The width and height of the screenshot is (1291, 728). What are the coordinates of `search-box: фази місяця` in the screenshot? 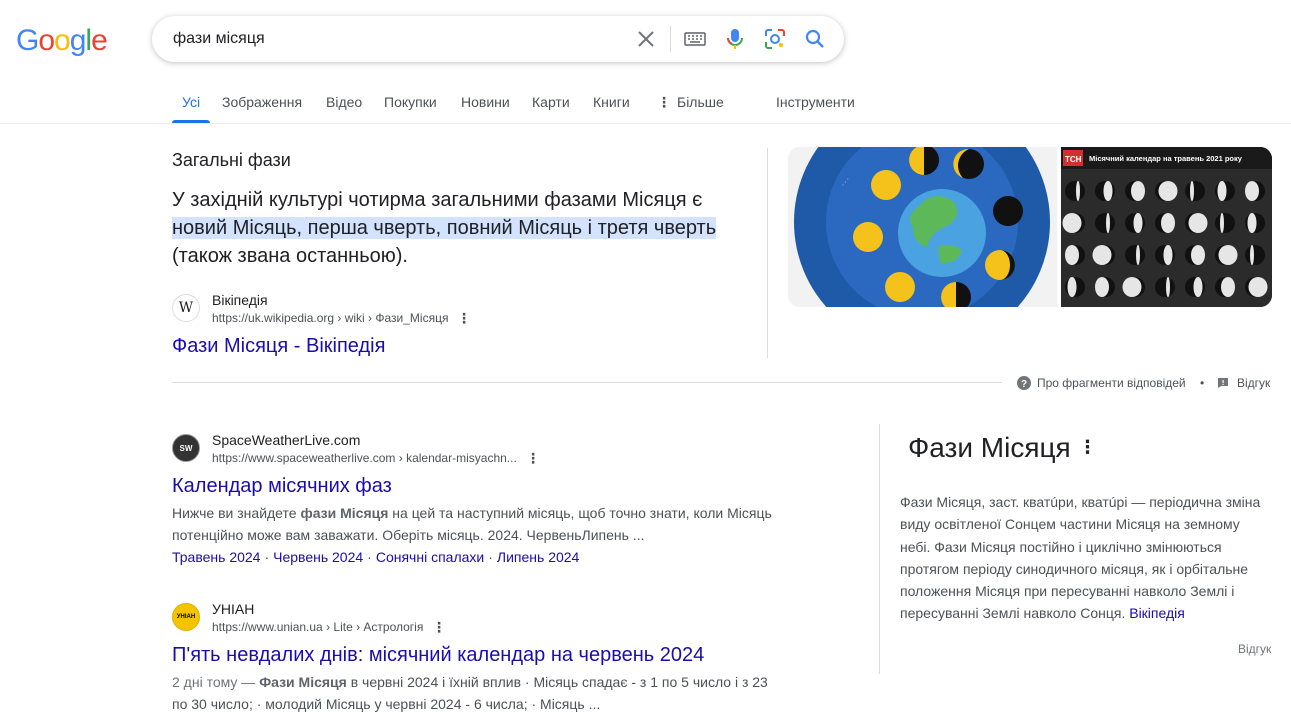 It's located at (498, 39).